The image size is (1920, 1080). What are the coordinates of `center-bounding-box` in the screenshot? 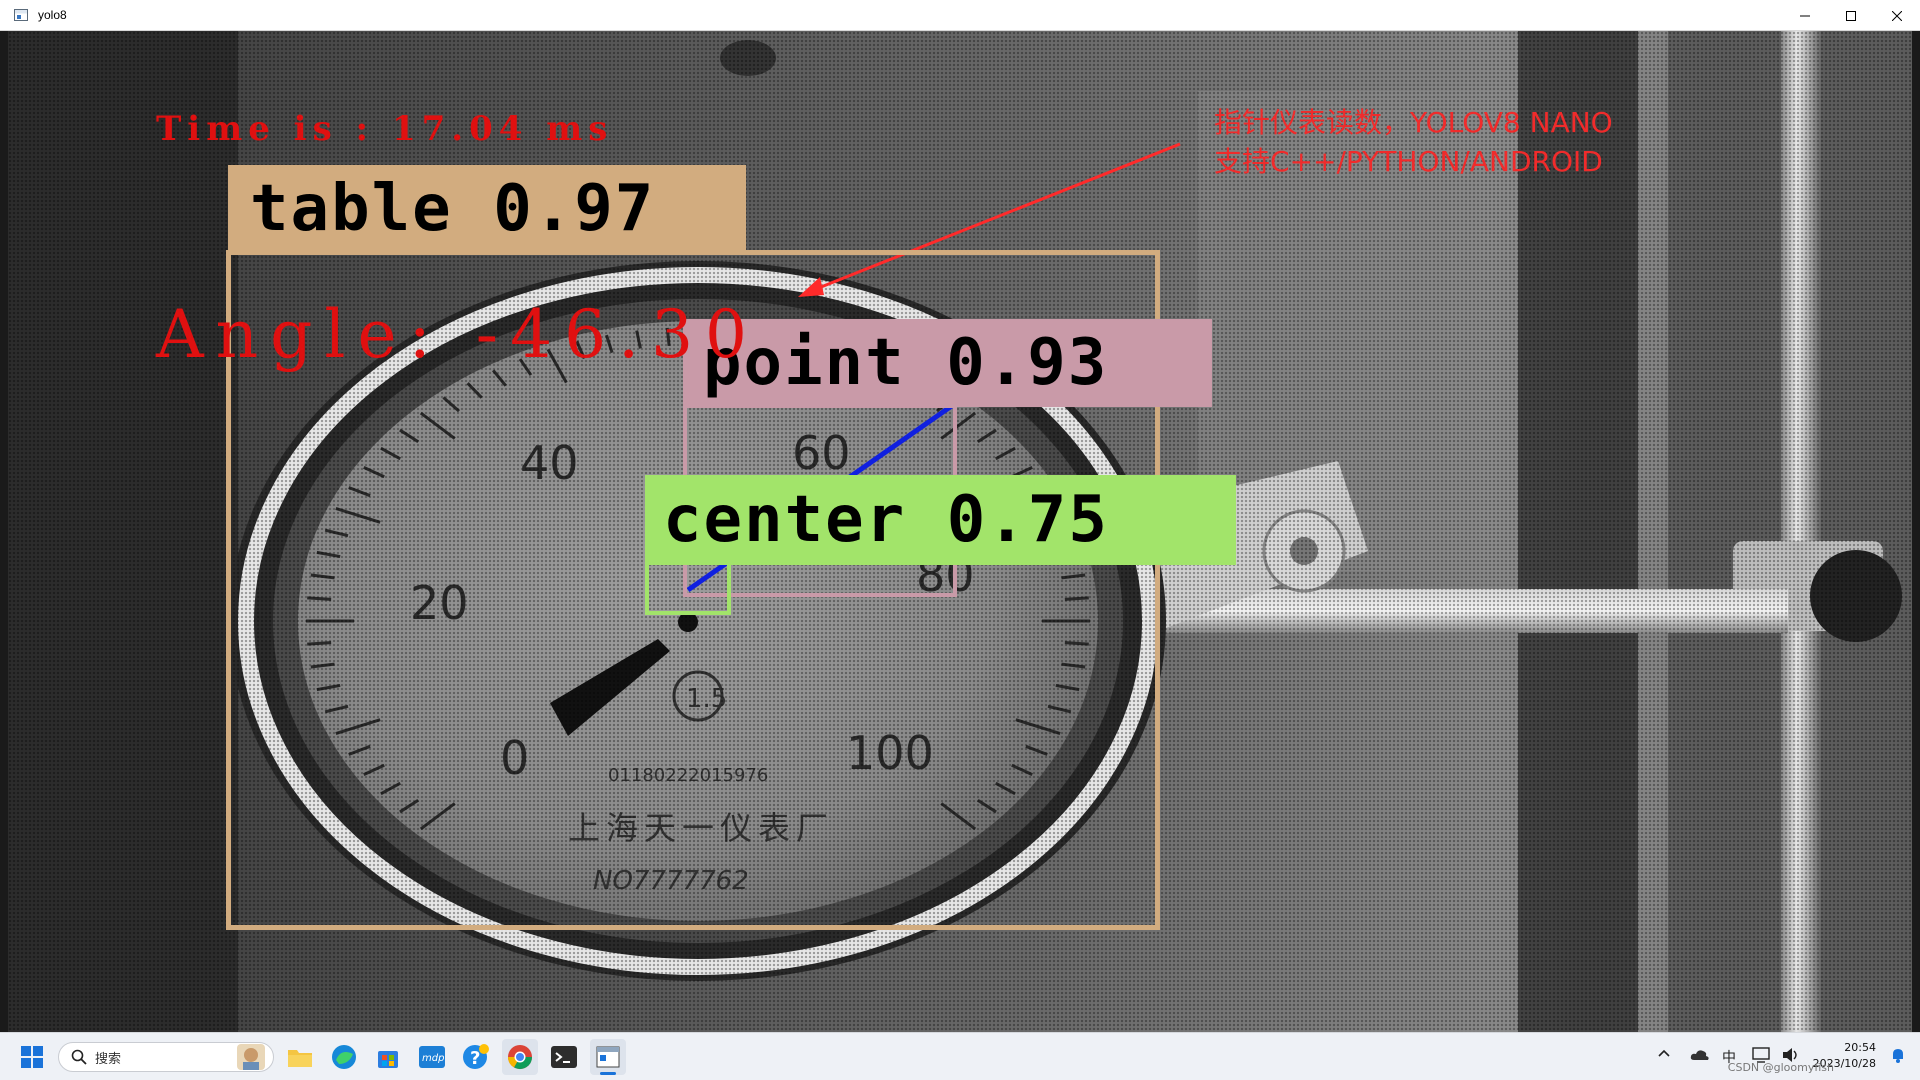 It's located at (688, 588).